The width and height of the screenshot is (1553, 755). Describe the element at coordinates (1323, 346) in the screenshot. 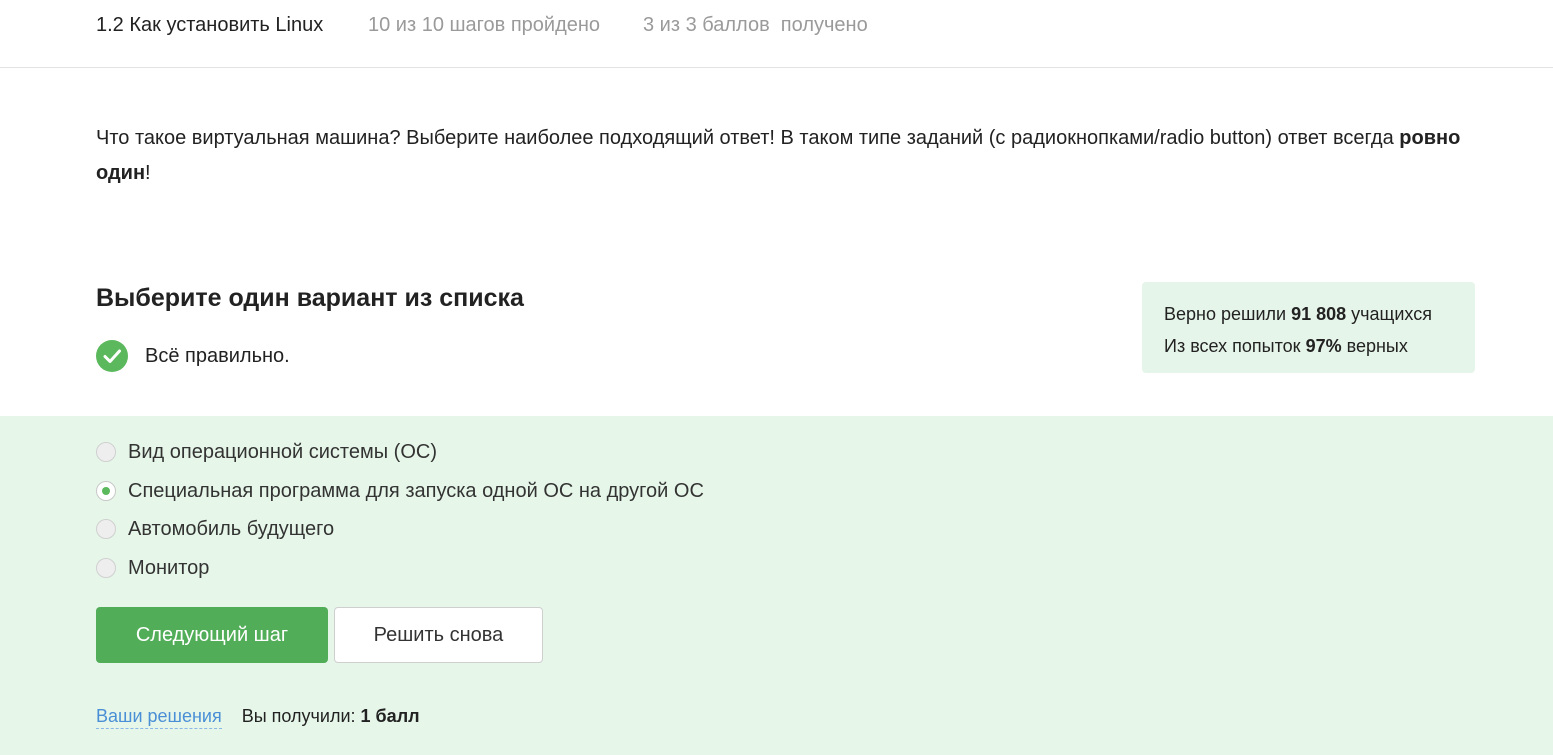

I see `attempts-percent: 97%` at that location.